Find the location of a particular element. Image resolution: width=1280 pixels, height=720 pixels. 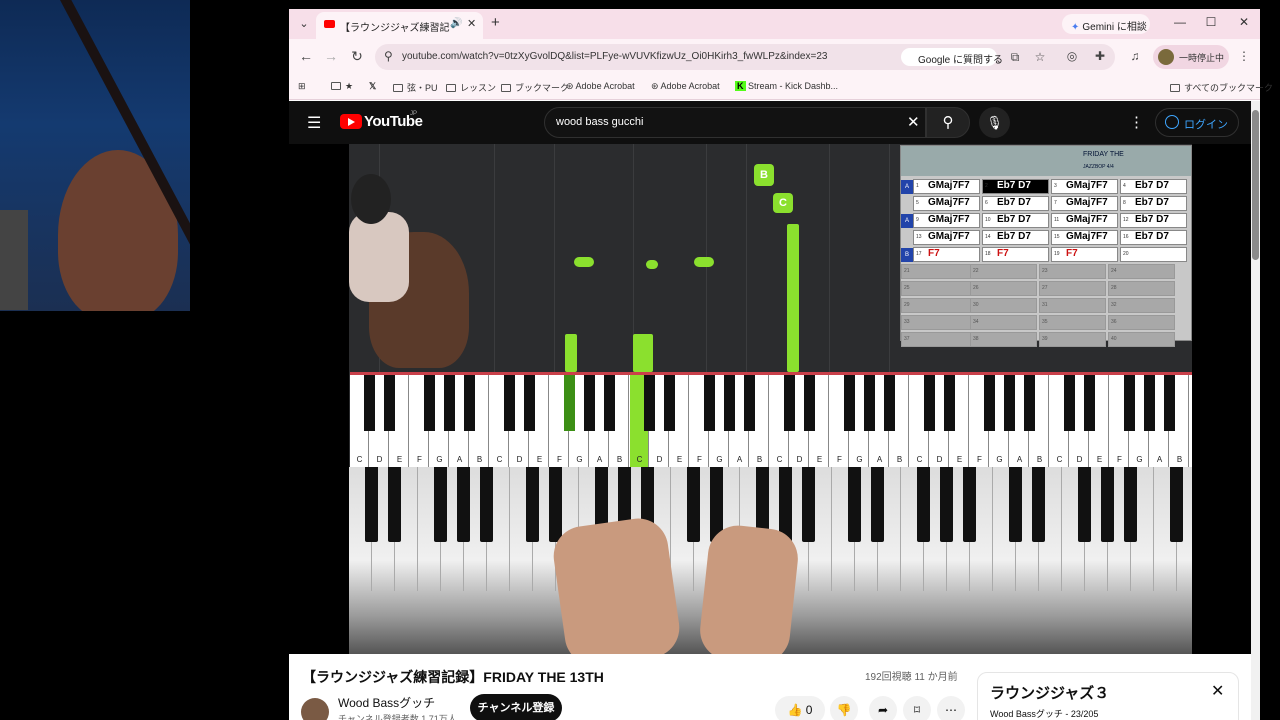

tab-search-icon: ⌄ is located at coordinates (304, 24).